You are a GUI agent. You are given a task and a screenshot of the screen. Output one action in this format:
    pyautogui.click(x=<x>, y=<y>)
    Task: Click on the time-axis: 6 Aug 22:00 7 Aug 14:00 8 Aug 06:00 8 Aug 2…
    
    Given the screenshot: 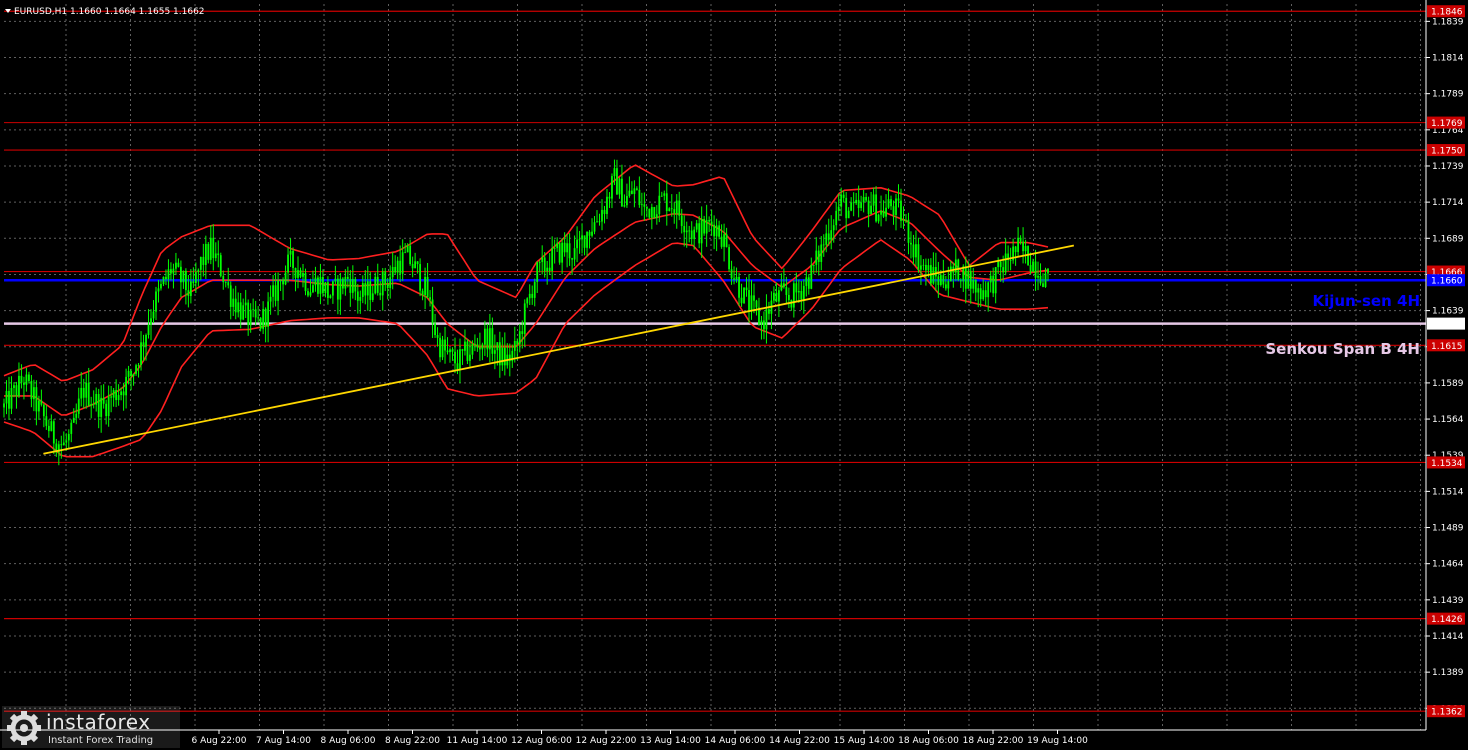 What is the action you would take?
    pyautogui.click(x=640, y=738)
    